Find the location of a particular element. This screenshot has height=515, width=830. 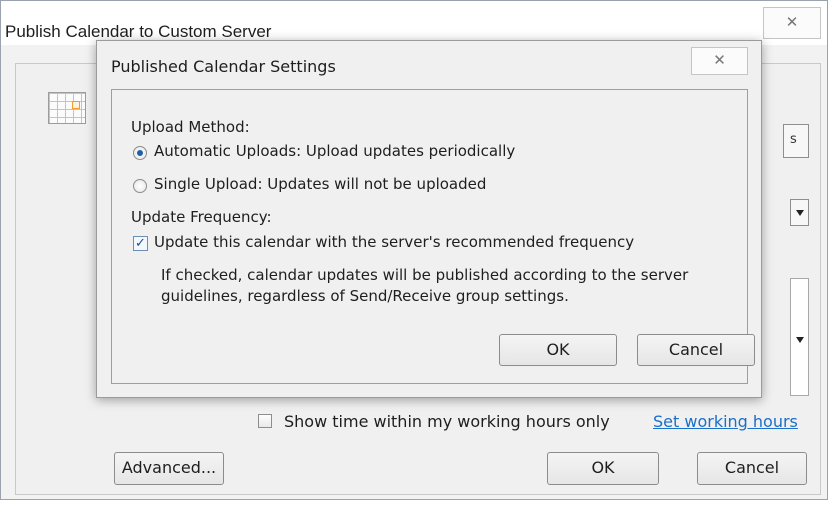

partially-hidden-list is located at coordinates (799, 337).